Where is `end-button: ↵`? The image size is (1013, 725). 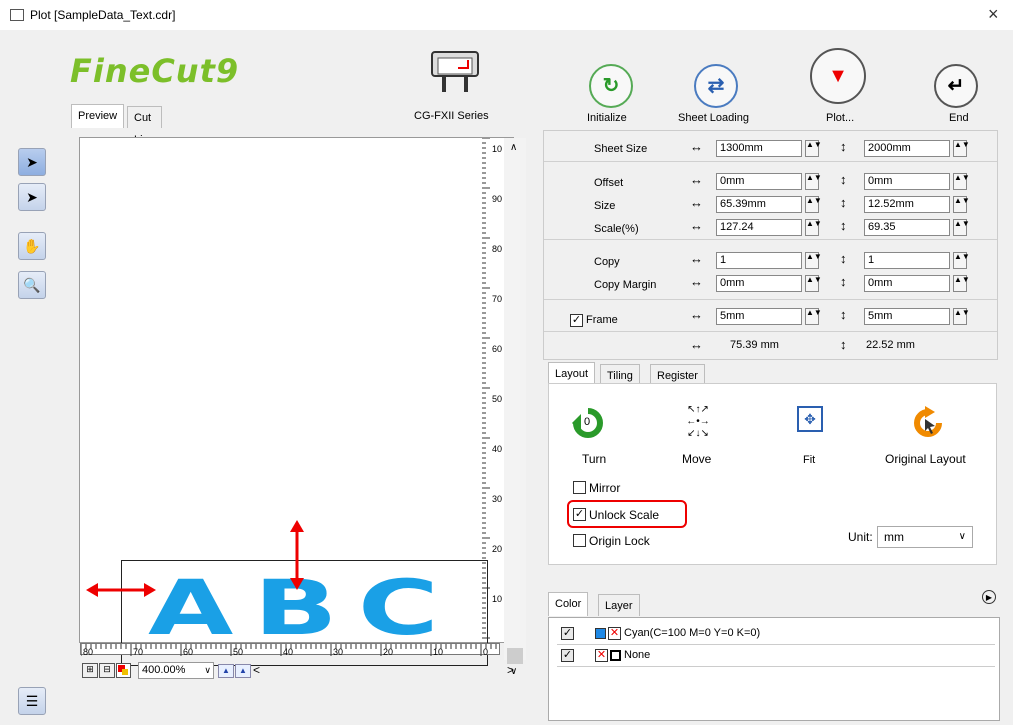
end-button: ↵ is located at coordinates (956, 86).